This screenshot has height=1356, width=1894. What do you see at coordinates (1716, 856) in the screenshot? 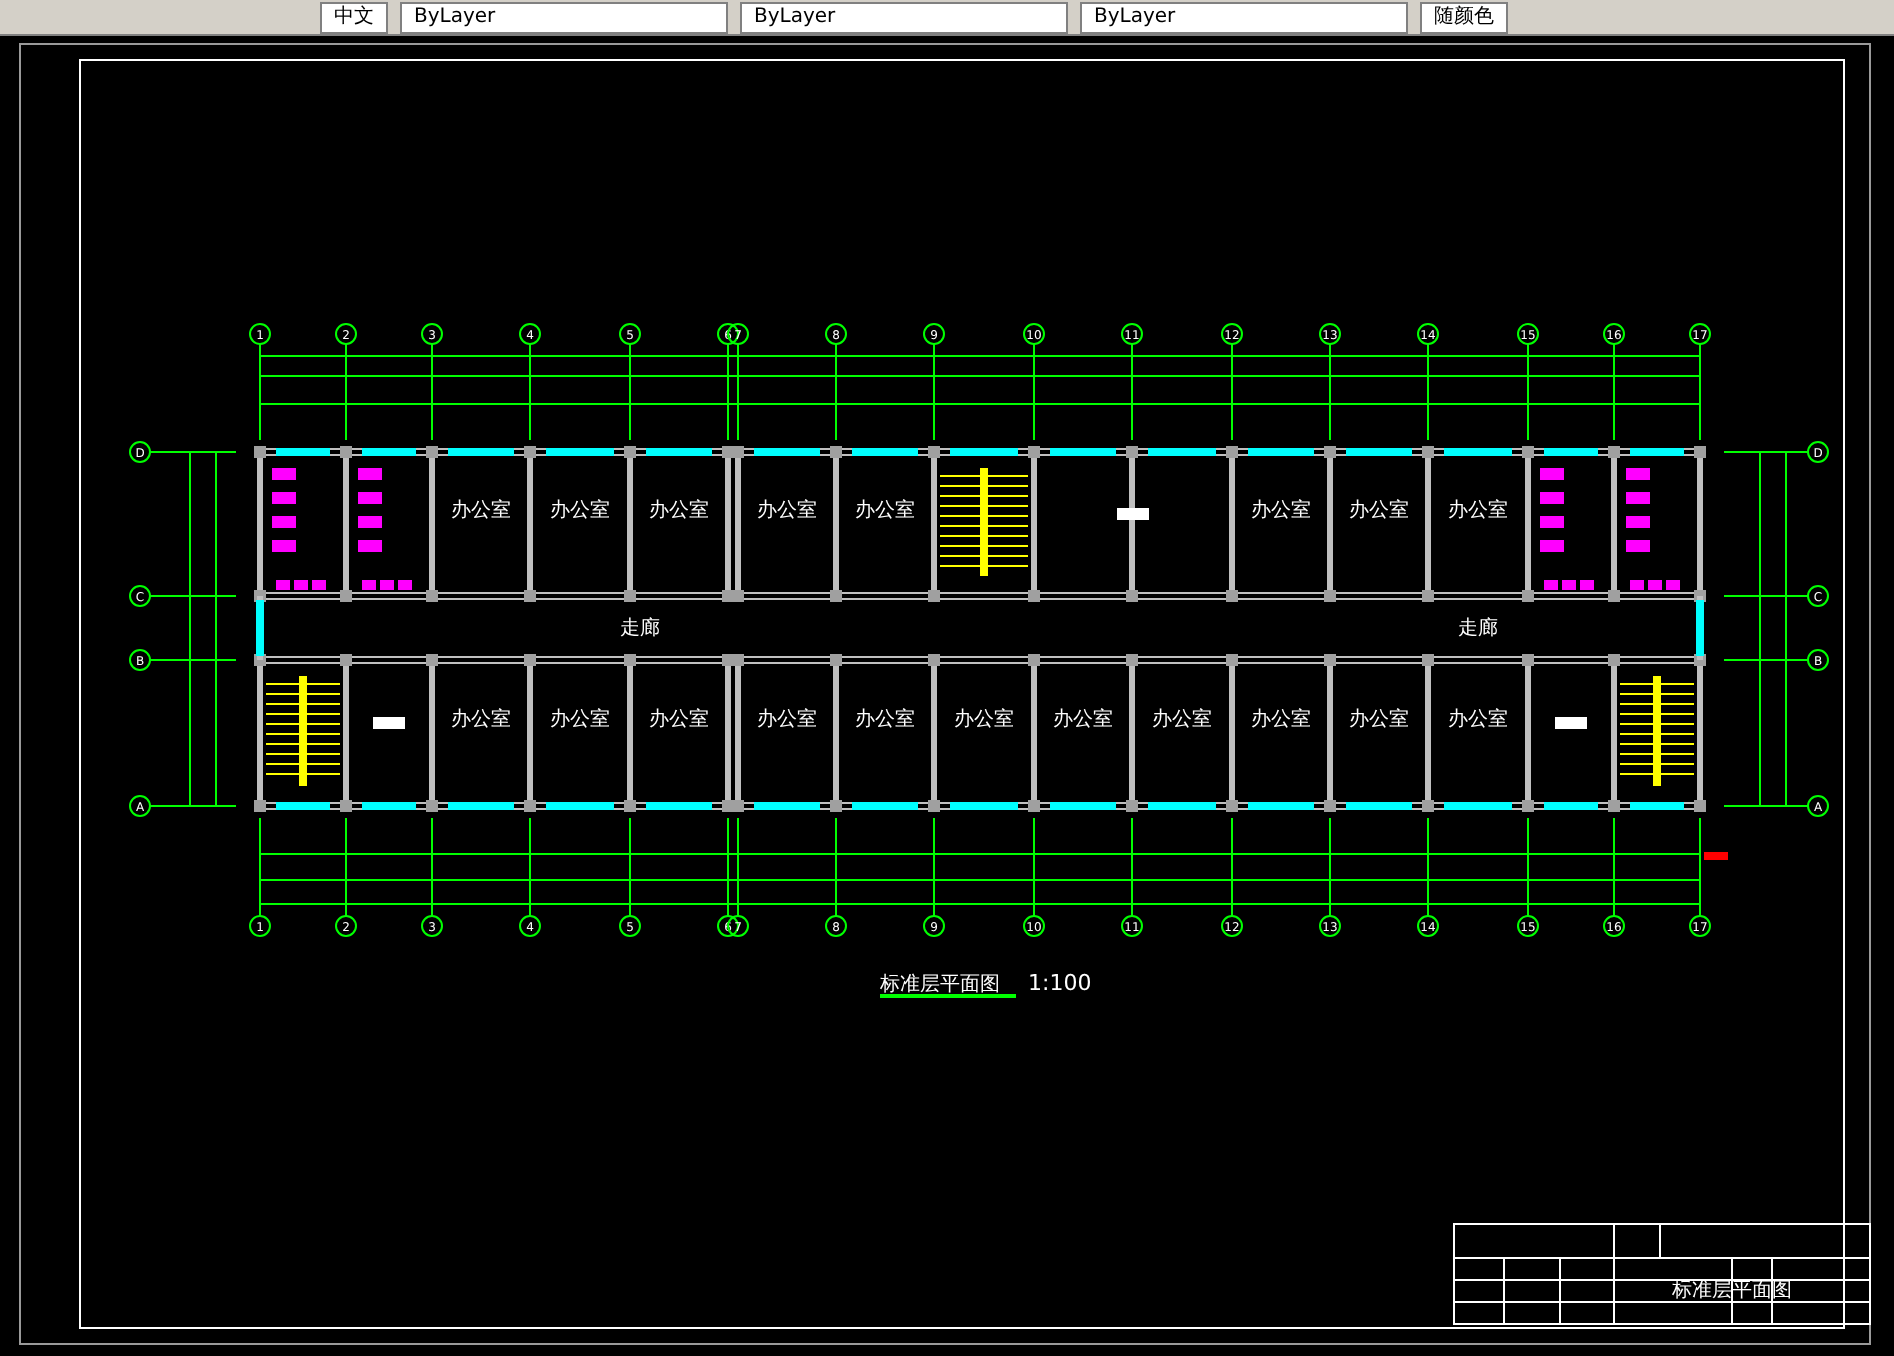
I see `annotation-mark` at bounding box center [1716, 856].